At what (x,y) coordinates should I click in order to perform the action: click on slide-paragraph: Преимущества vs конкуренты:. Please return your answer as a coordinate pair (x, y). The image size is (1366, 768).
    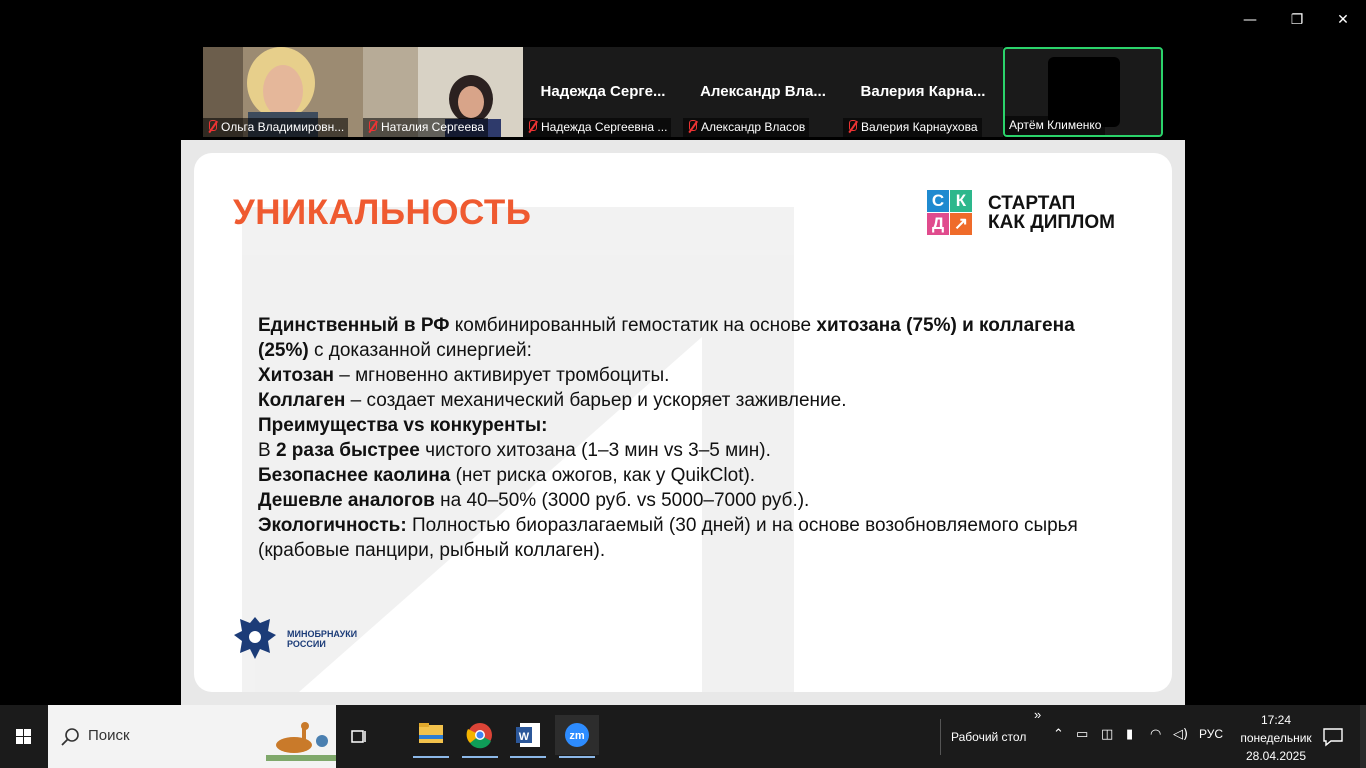
    Looking at the image, I should click on (403, 425).